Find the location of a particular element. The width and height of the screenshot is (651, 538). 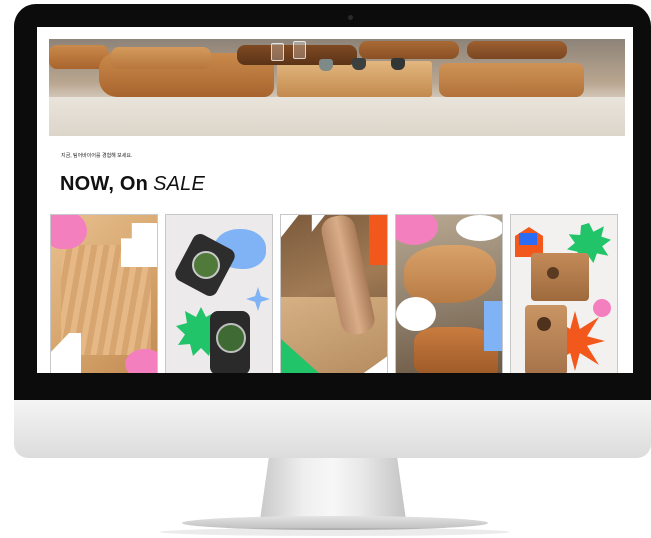

sparkle-shape is located at coordinates (258, 299).